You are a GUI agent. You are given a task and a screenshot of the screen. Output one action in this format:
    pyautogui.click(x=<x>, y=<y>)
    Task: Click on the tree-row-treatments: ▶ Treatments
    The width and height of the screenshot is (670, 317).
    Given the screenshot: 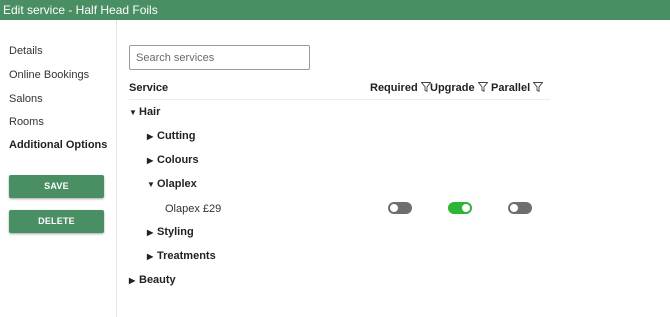 What is the action you would take?
    pyautogui.click(x=181, y=256)
    